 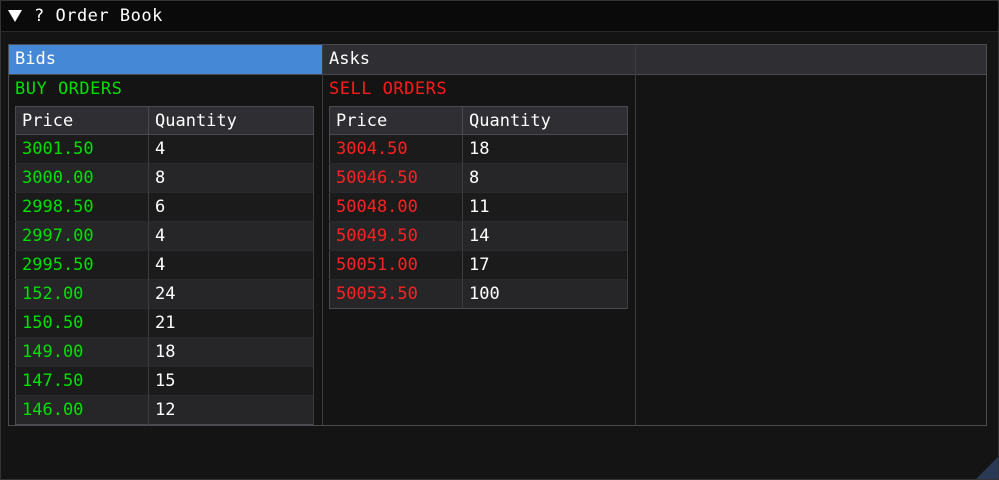 What do you see at coordinates (545, 178) in the screenshot?
I see `ask-quantity: 8` at bounding box center [545, 178].